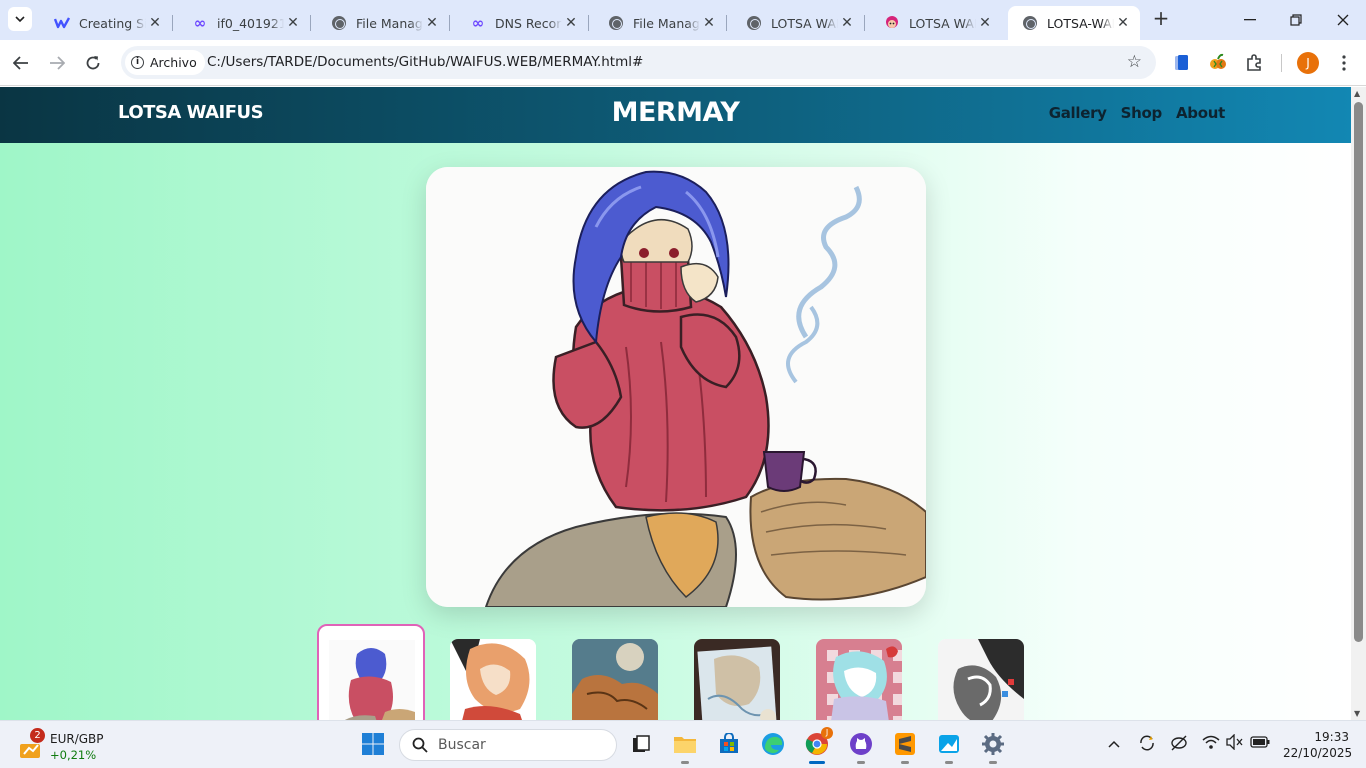 This screenshot has height=768, width=1366. I want to click on thumbnail-2-image, so click(493, 679).